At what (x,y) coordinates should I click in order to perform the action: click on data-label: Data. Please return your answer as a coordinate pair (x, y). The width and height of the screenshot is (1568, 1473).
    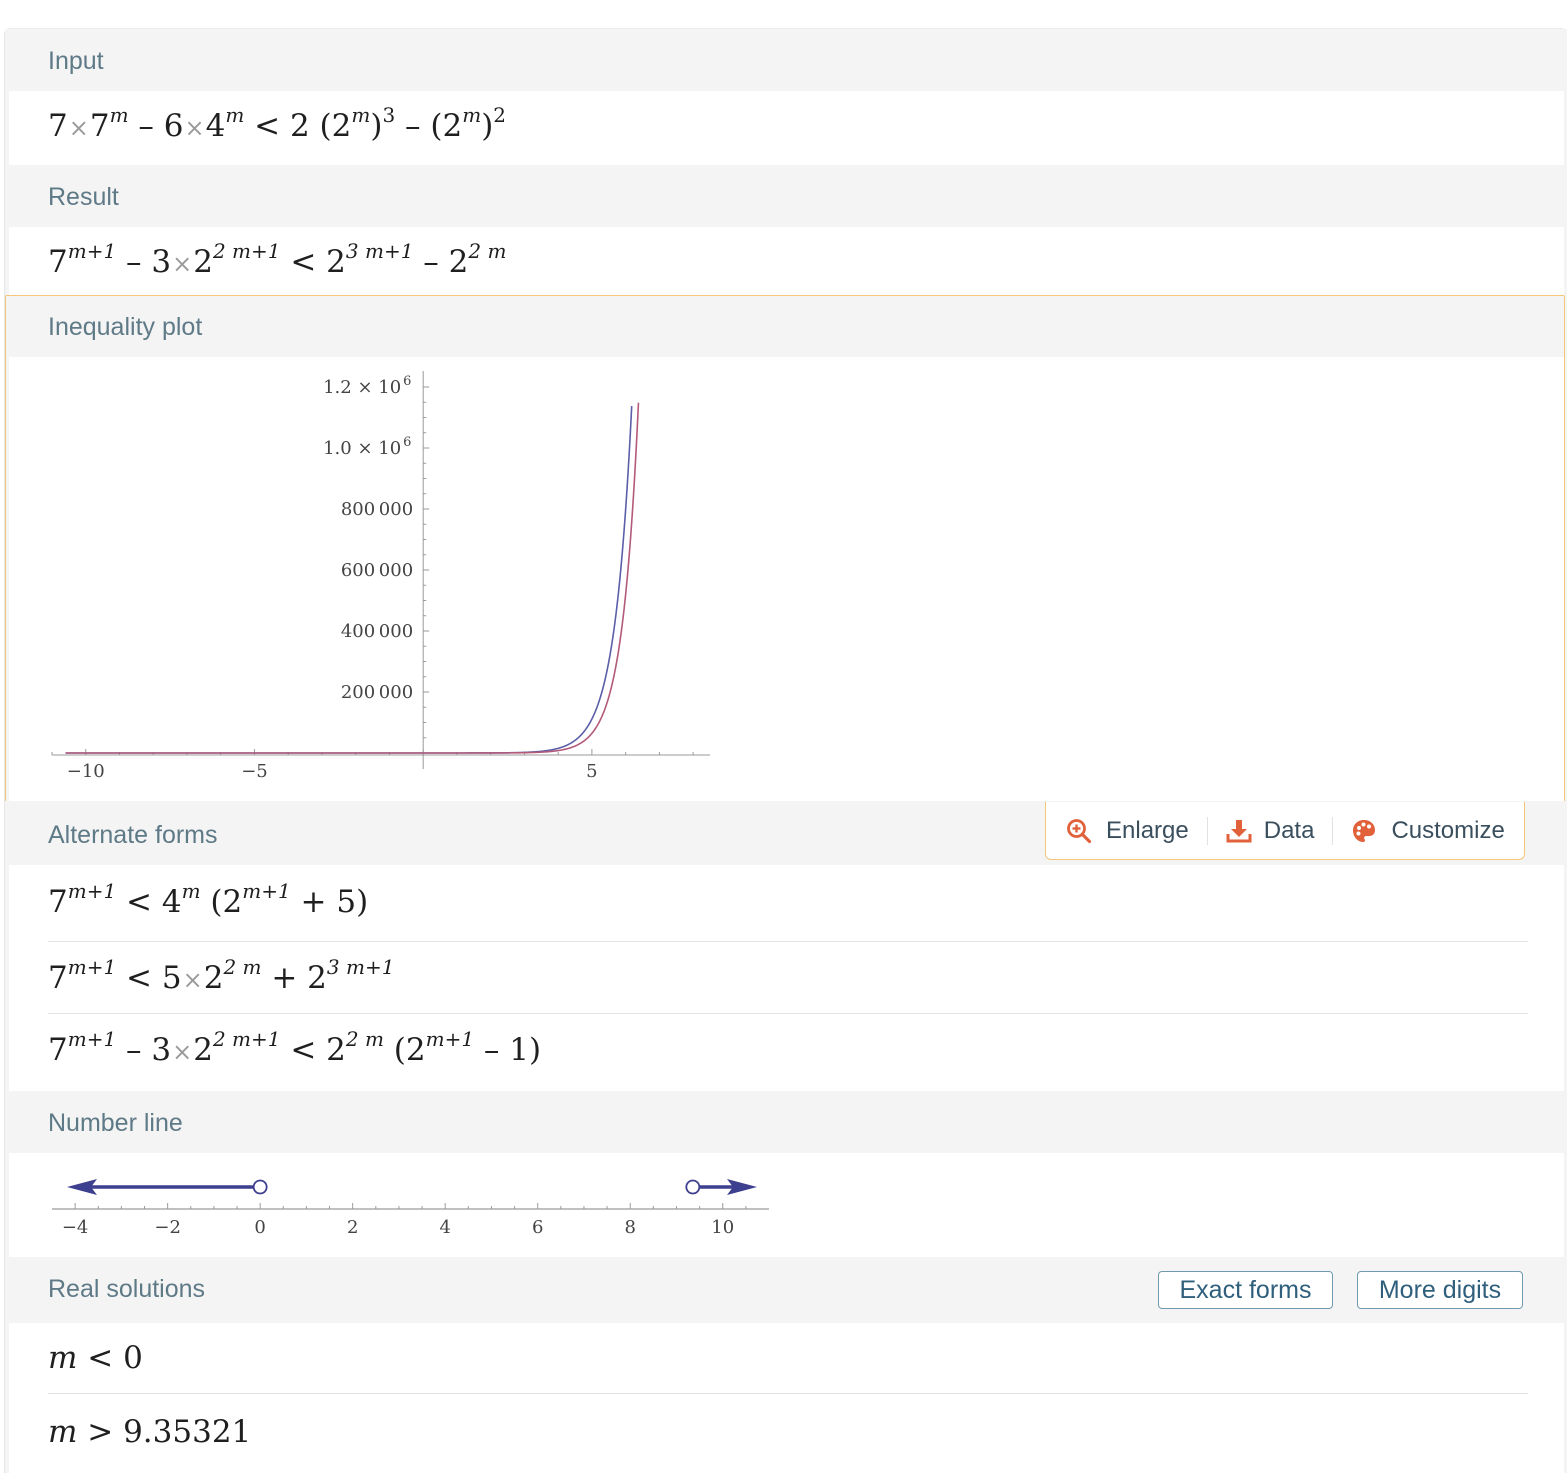
    Looking at the image, I should click on (1289, 830).